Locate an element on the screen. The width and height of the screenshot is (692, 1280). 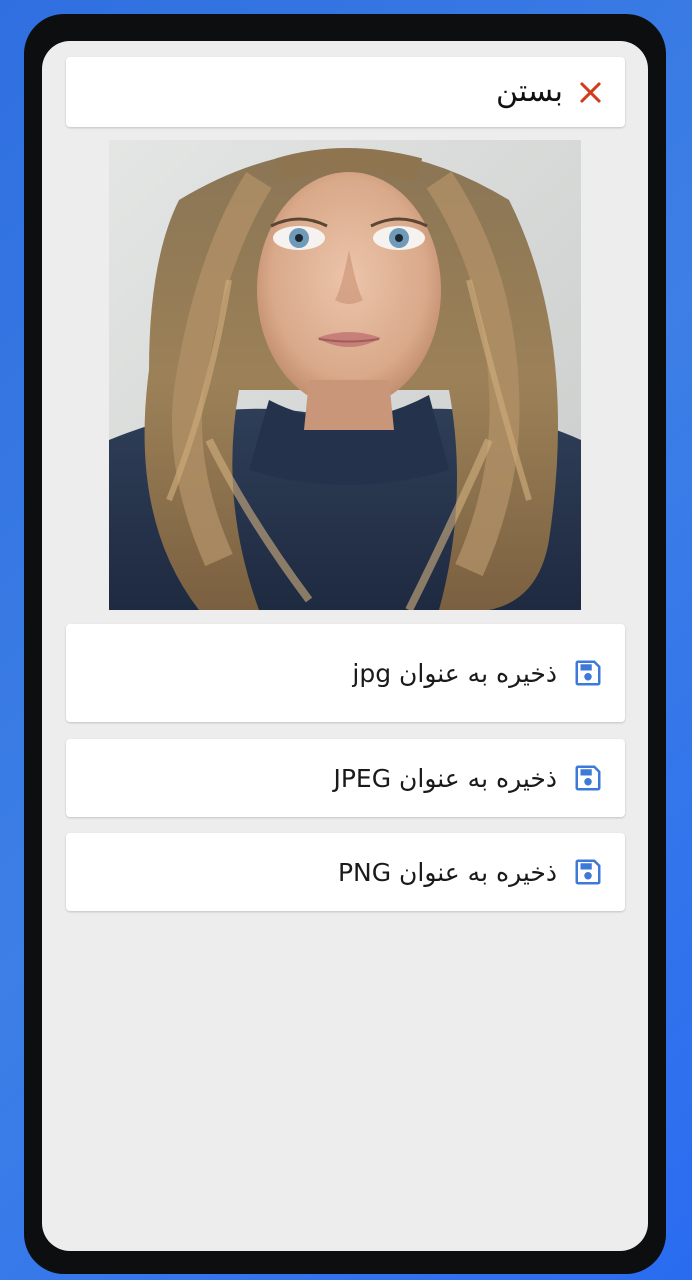
save-as-jpeg-button: ذخیره به عنوان JPEG is located at coordinates (345, 778).